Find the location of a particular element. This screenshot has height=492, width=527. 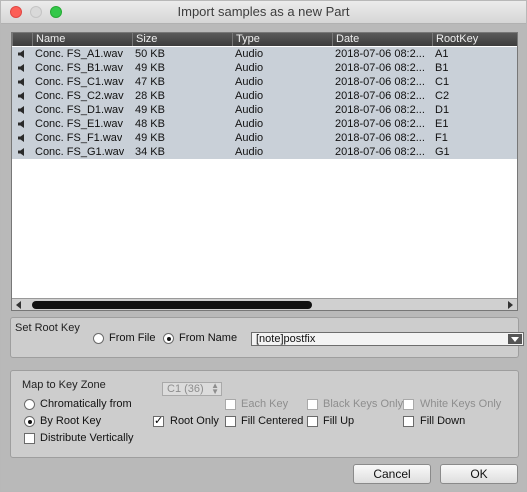

cancel-button: Cancel is located at coordinates (392, 474).